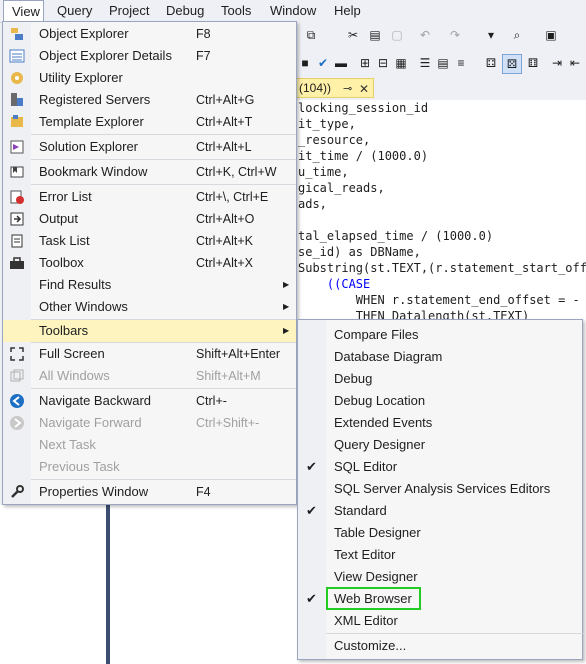 Image resolution: width=586 pixels, height=664 pixels. What do you see at coordinates (364, 89) in the screenshot?
I see `close-icon: ✕` at bounding box center [364, 89].